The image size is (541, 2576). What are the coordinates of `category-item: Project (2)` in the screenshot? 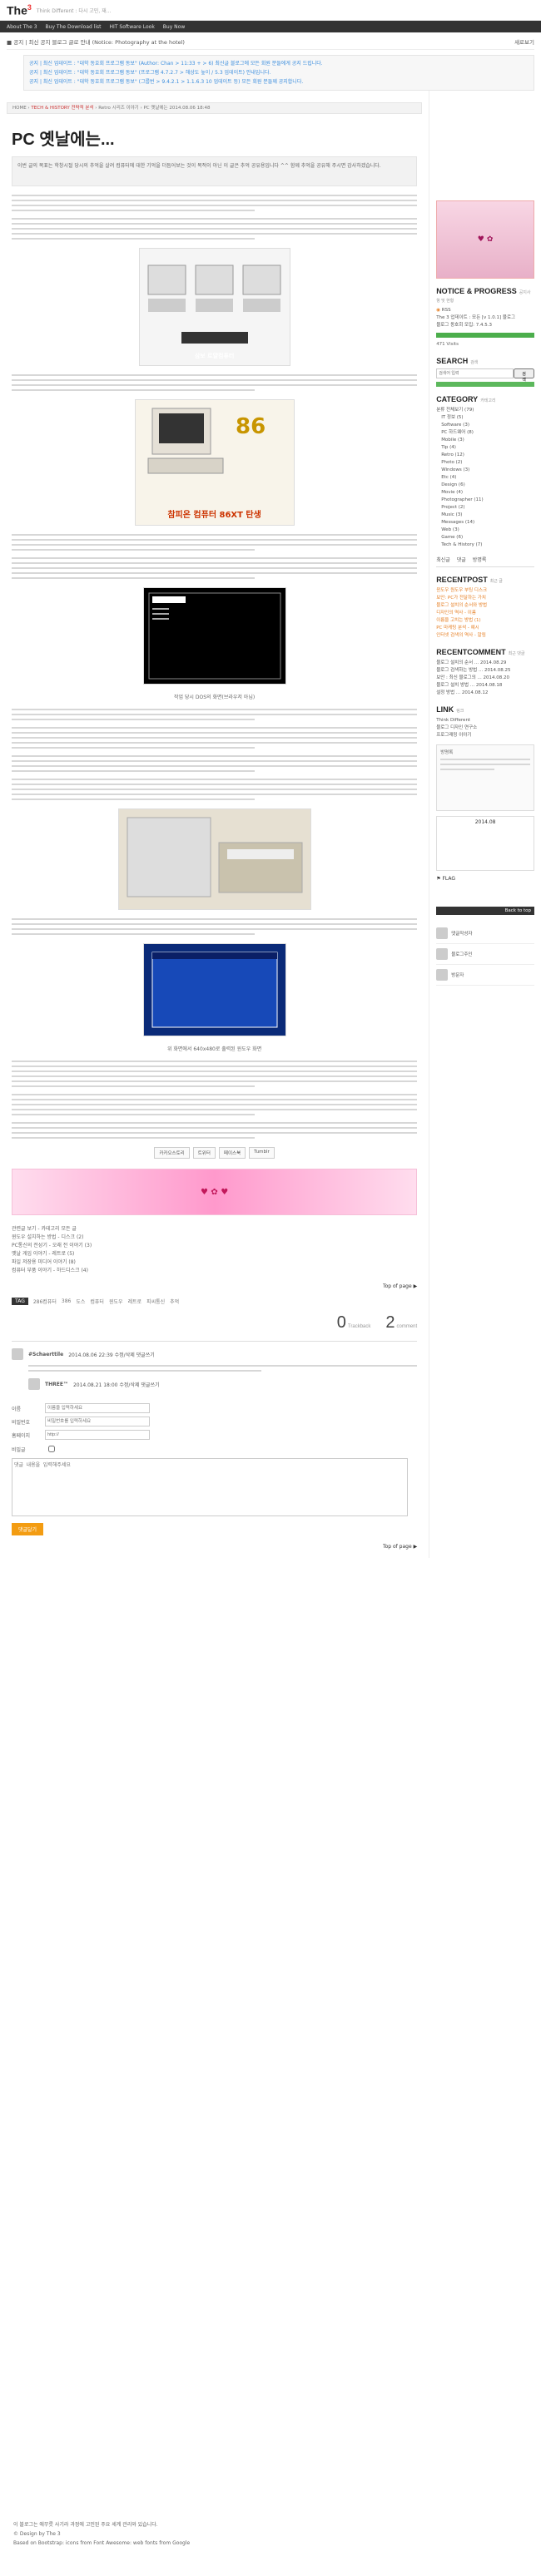 It's located at (485, 508).